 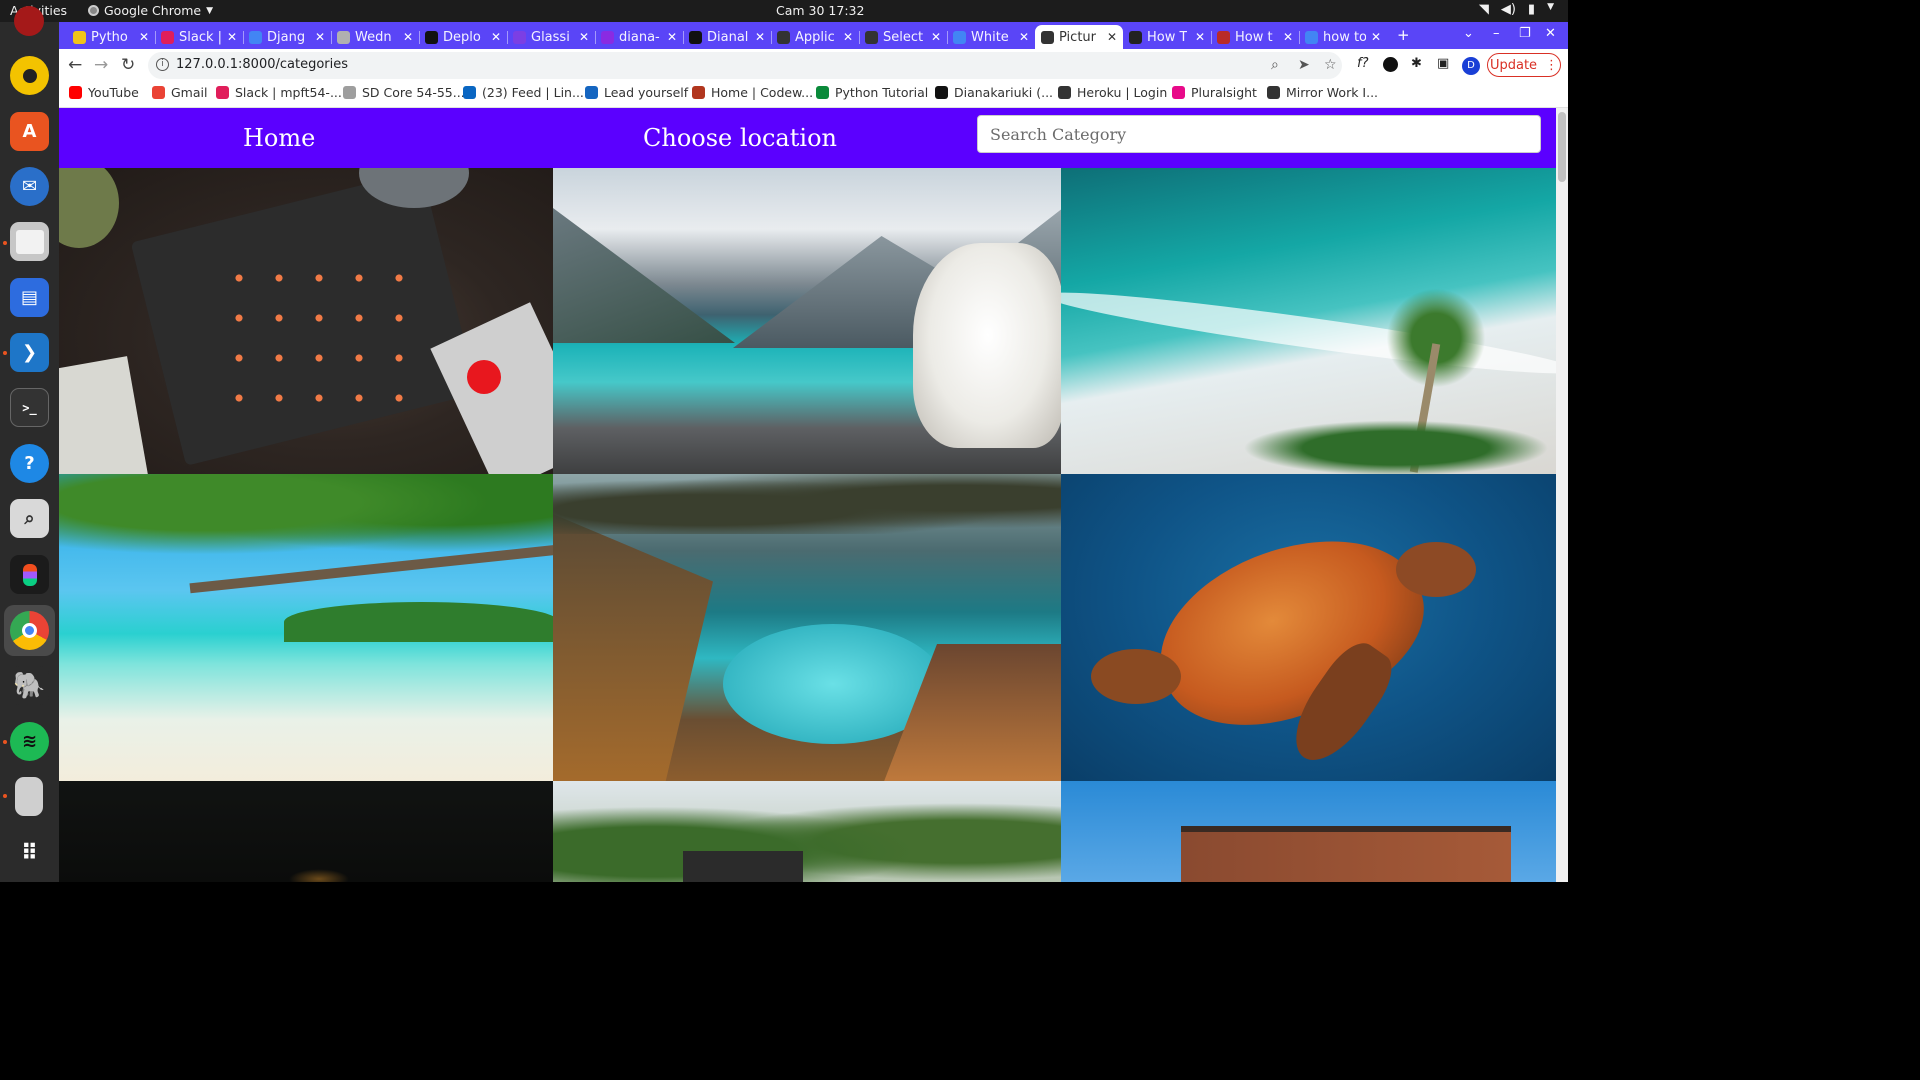 What do you see at coordinates (1259, 134) in the screenshot?
I see `search-category-input` at bounding box center [1259, 134].